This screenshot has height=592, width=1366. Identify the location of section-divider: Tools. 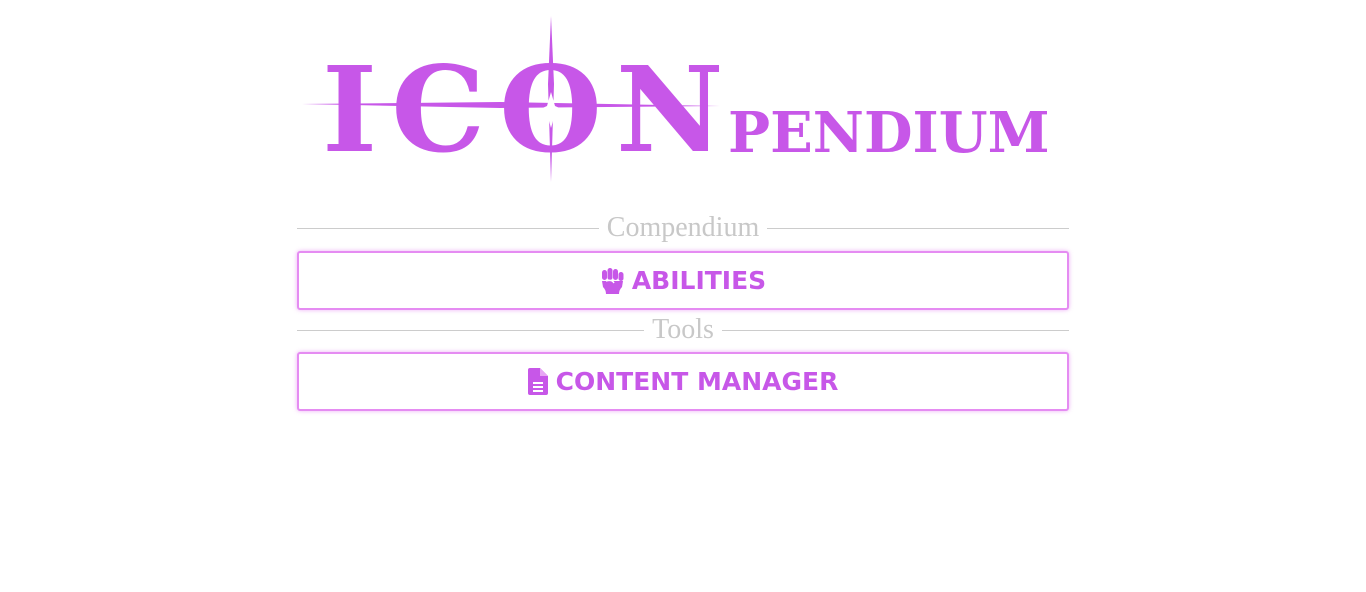
(683, 329).